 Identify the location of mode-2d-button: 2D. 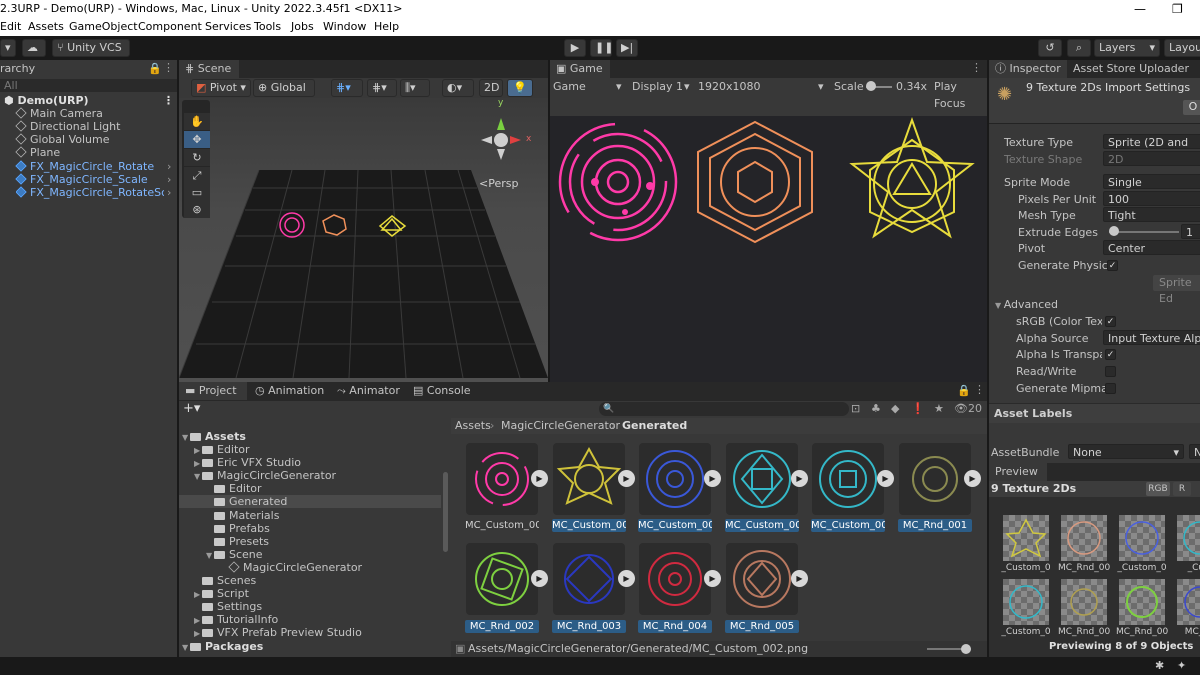
(491, 88).